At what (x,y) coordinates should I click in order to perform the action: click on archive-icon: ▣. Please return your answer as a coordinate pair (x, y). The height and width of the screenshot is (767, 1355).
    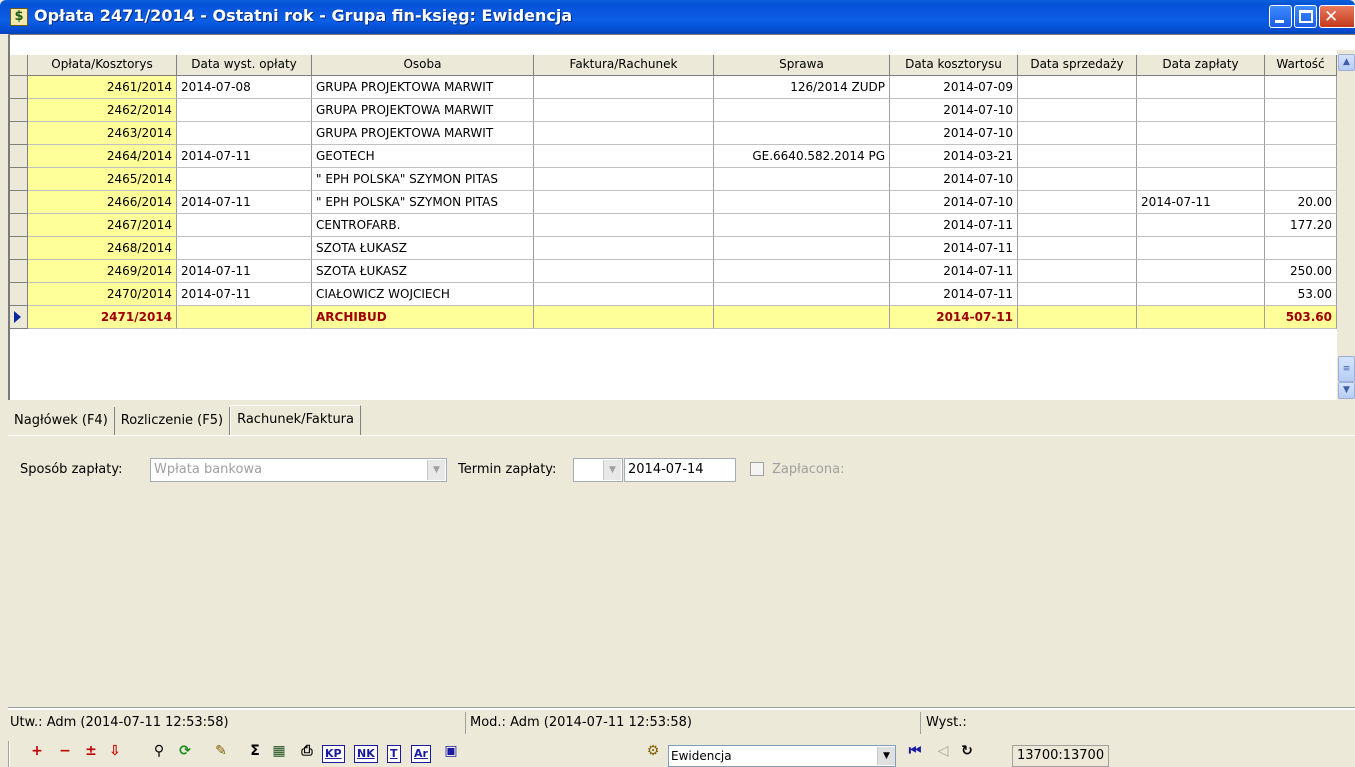
    Looking at the image, I should click on (451, 755).